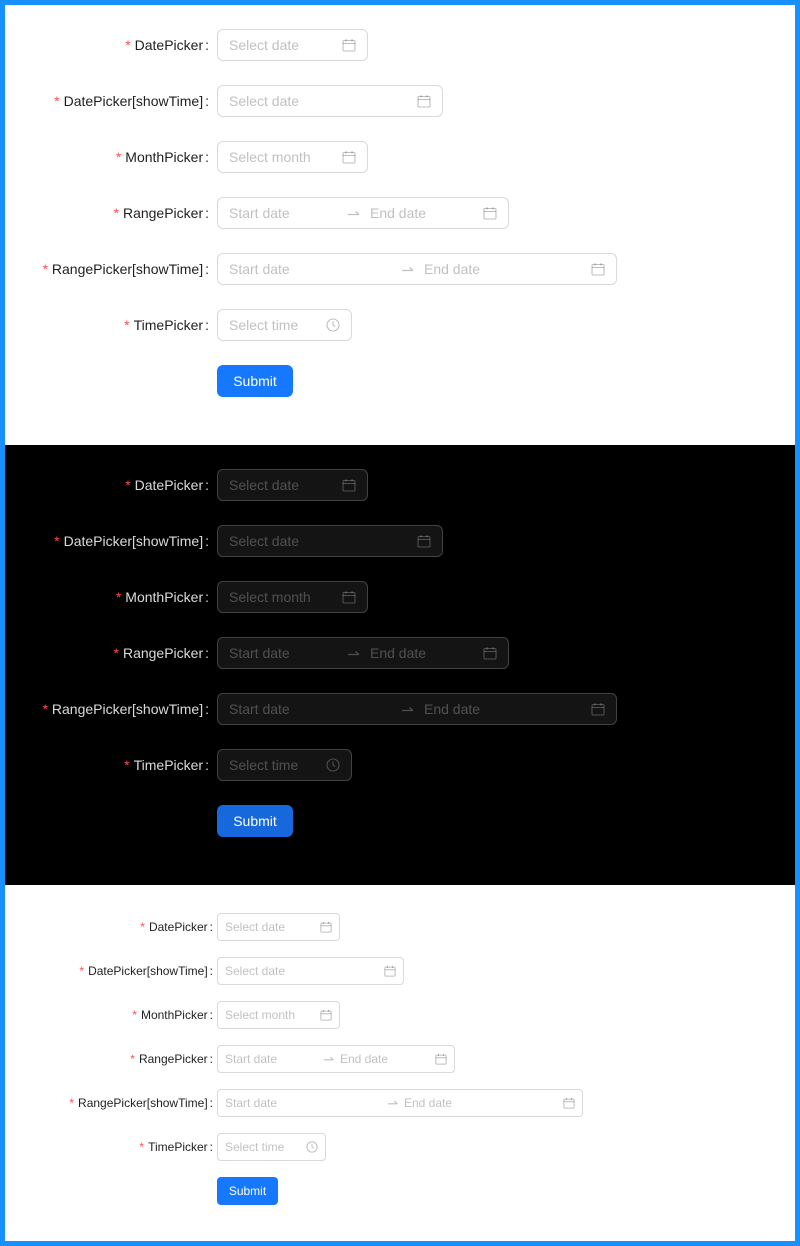 The width and height of the screenshot is (800, 1246). Describe the element at coordinates (172, 1015) in the screenshot. I see `label-monthpicker: * MonthPicker:` at that location.